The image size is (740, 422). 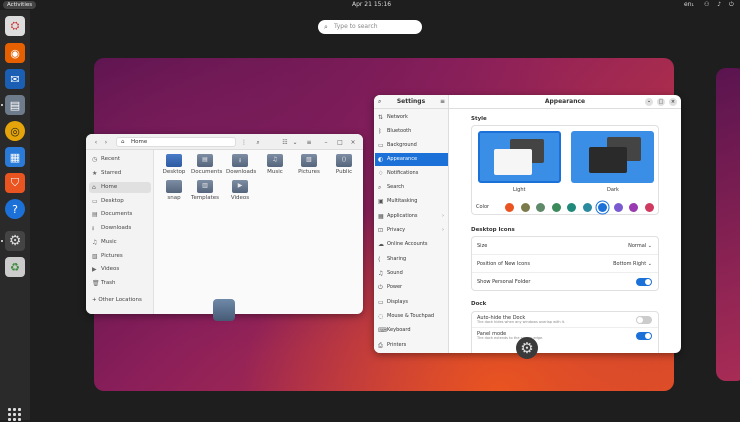 I want to click on folder-label: Pictures, so click(x=309, y=172).